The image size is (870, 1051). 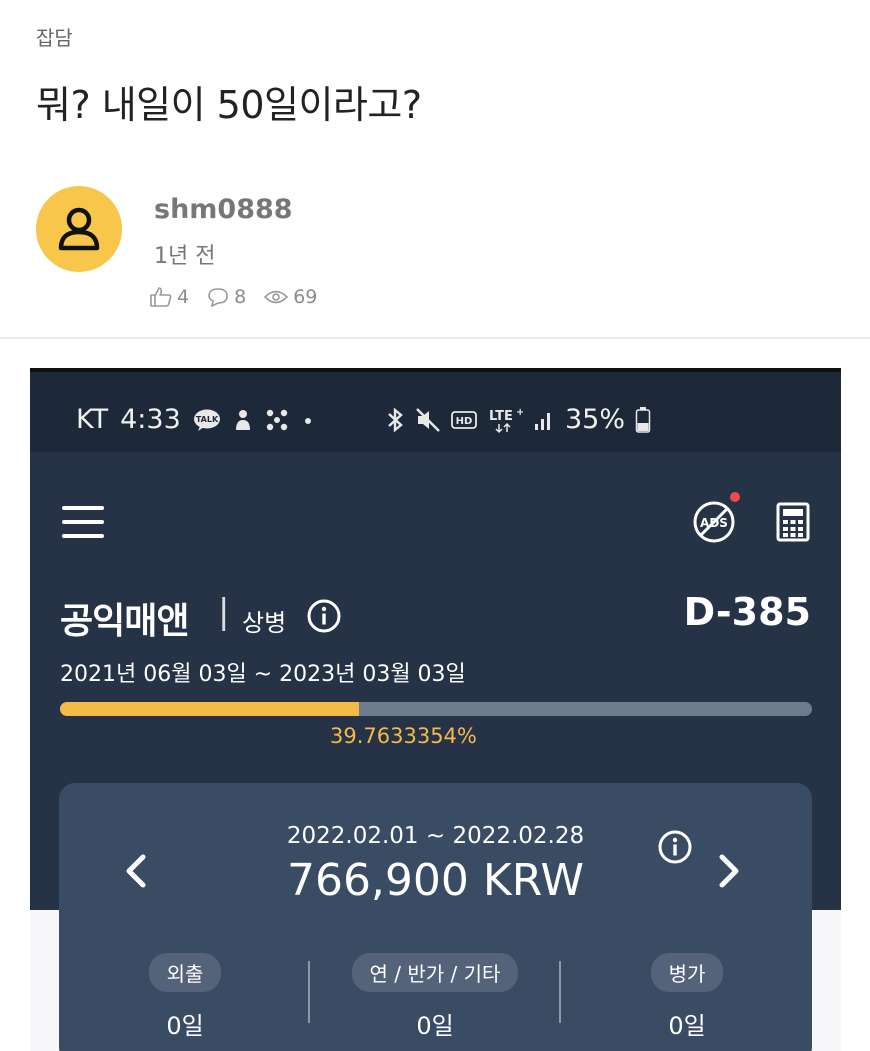 I want to click on status-left: KT 4:33 TALK, so click(x=195, y=419).